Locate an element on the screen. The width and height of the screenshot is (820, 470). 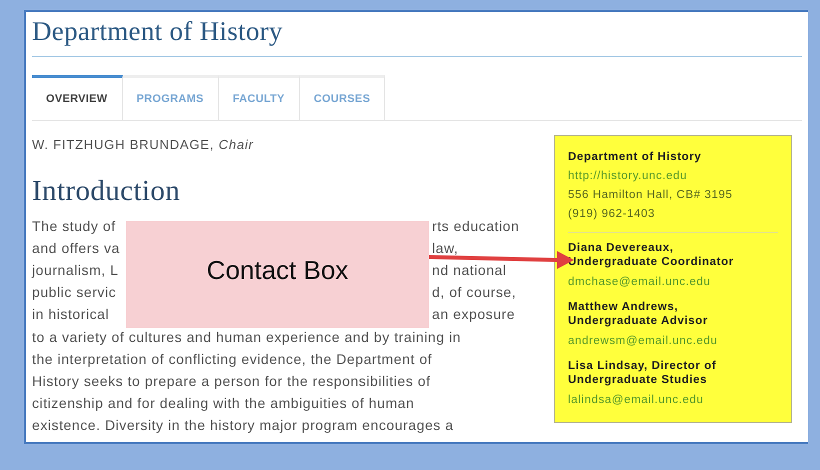
paragraph-line: the interpretation of conflicting evidence, the Department of is located at coordinates (232, 359).